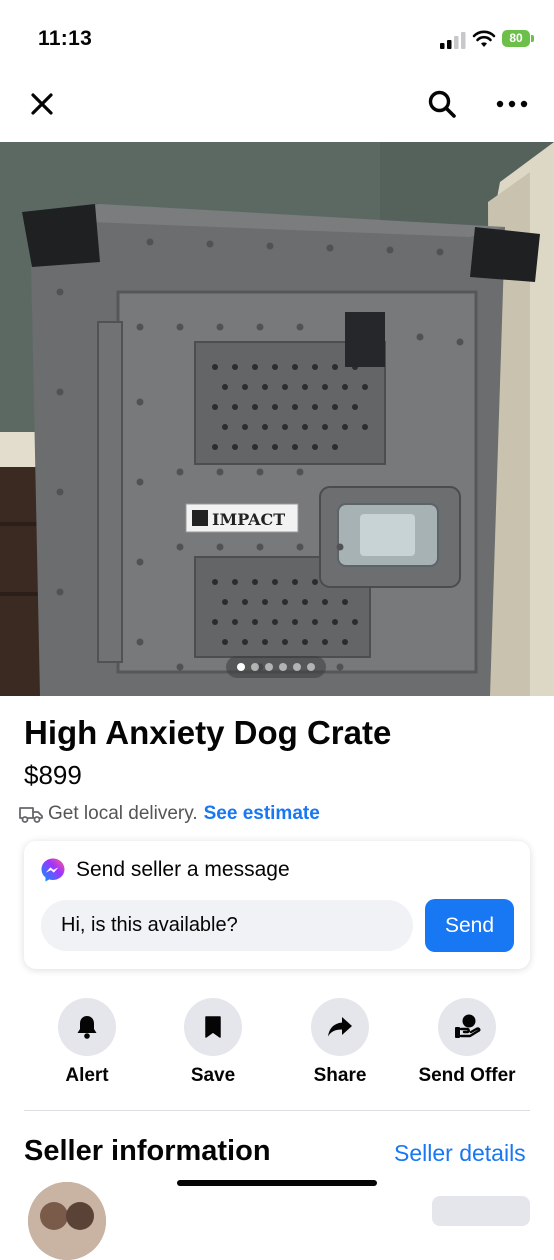 This screenshot has height=1260, width=554. I want to click on alert-button: Alert, so click(87, 1042).